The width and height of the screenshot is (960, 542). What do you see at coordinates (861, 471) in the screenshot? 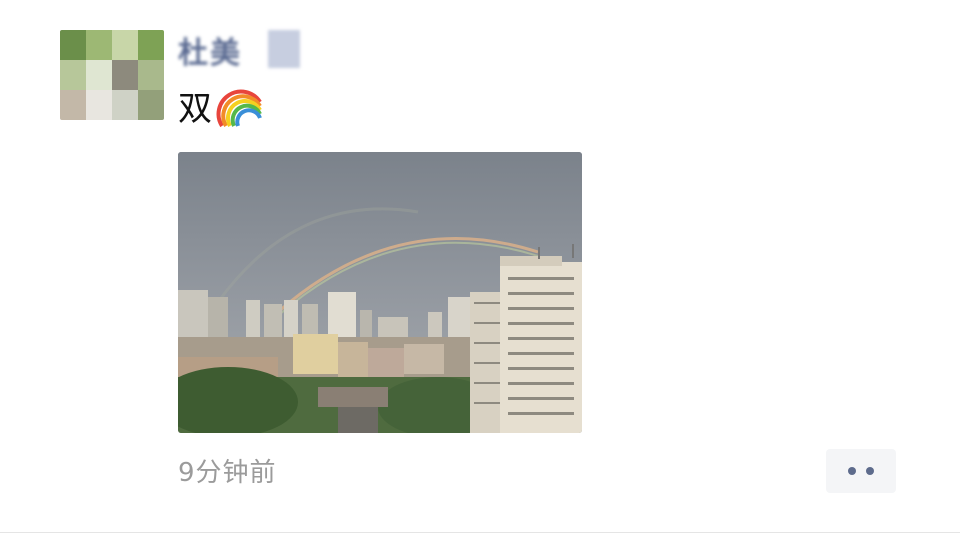
I see `more-actions-button` at bounding box center [861, 471].